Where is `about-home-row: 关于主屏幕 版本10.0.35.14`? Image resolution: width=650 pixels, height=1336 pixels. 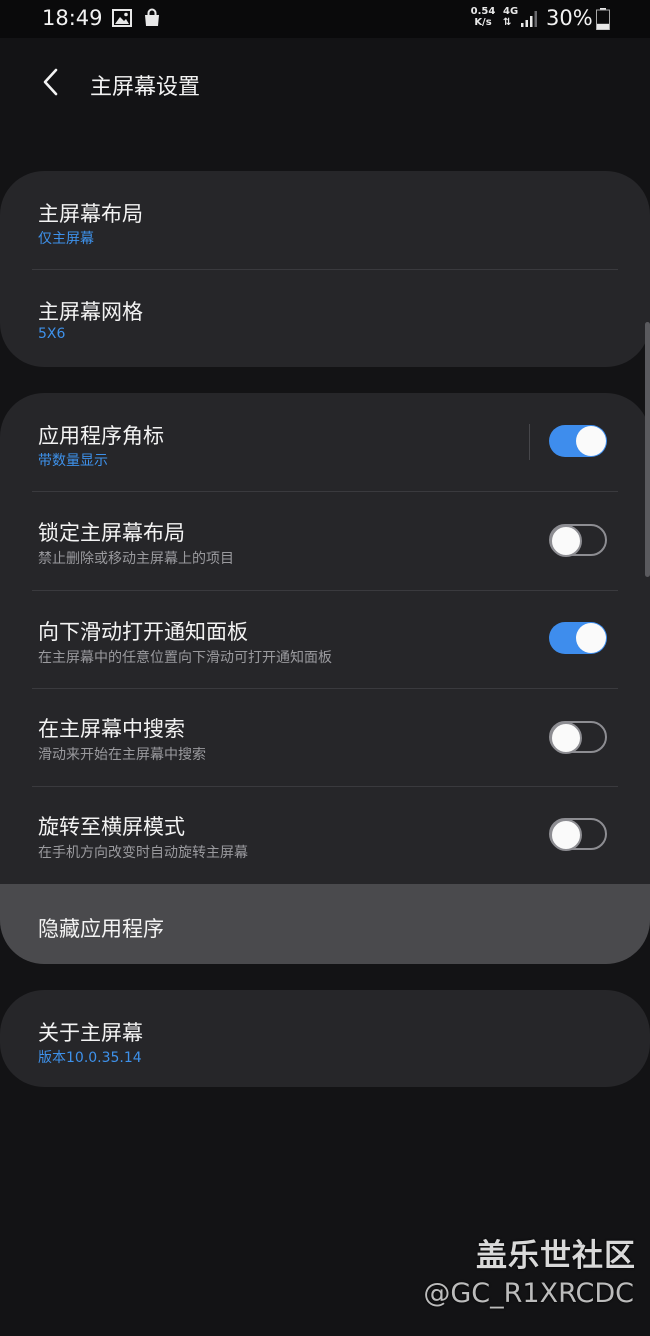
about-home-row: 关于主屏幕 版本10.0.35.14 is located at coordinates (325, 1038).